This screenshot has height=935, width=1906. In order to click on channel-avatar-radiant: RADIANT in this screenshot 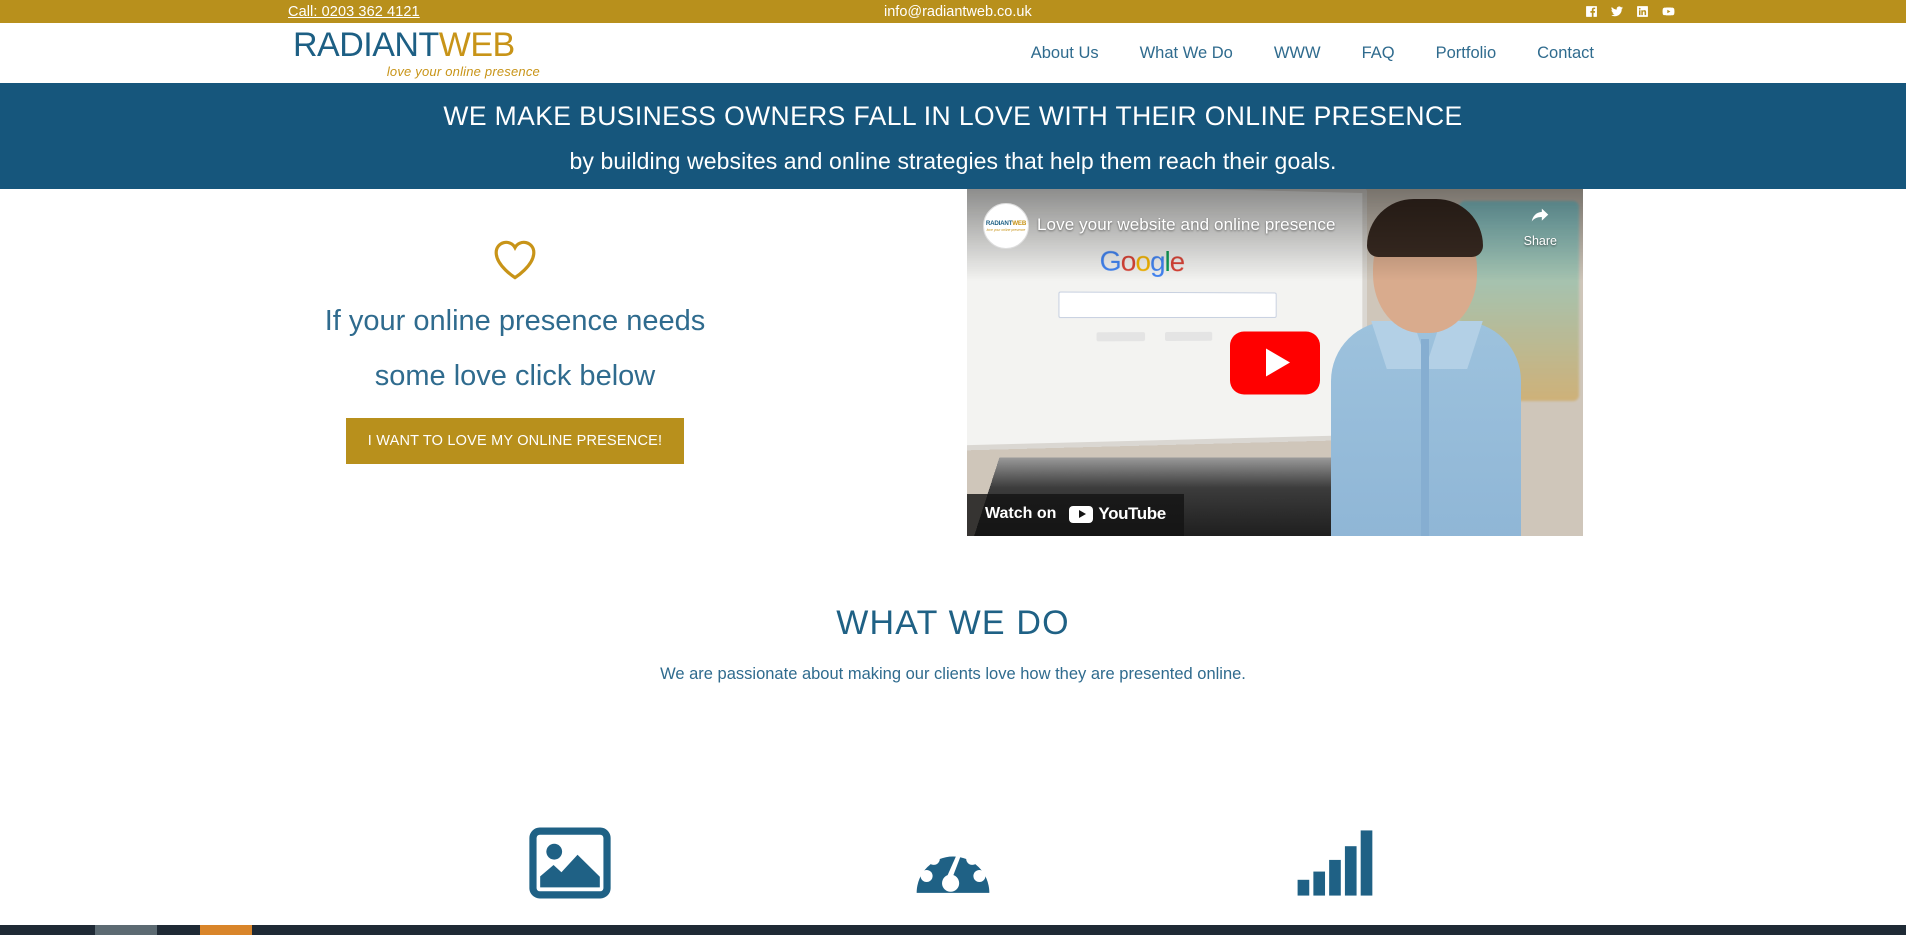, I will do `click(999, 223)`.